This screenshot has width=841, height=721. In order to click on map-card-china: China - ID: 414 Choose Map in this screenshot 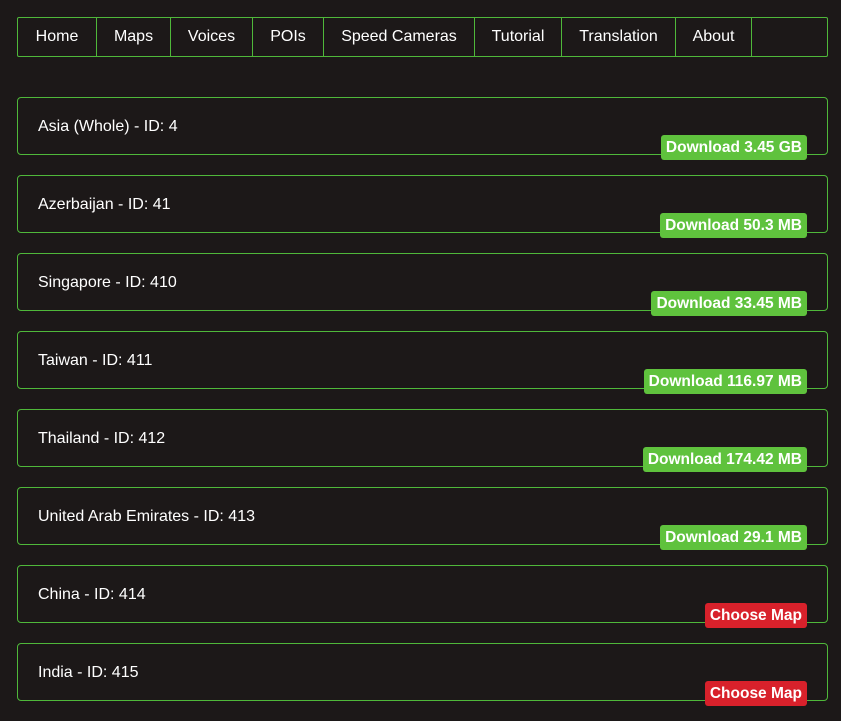, I will do `click(422, 596)`.